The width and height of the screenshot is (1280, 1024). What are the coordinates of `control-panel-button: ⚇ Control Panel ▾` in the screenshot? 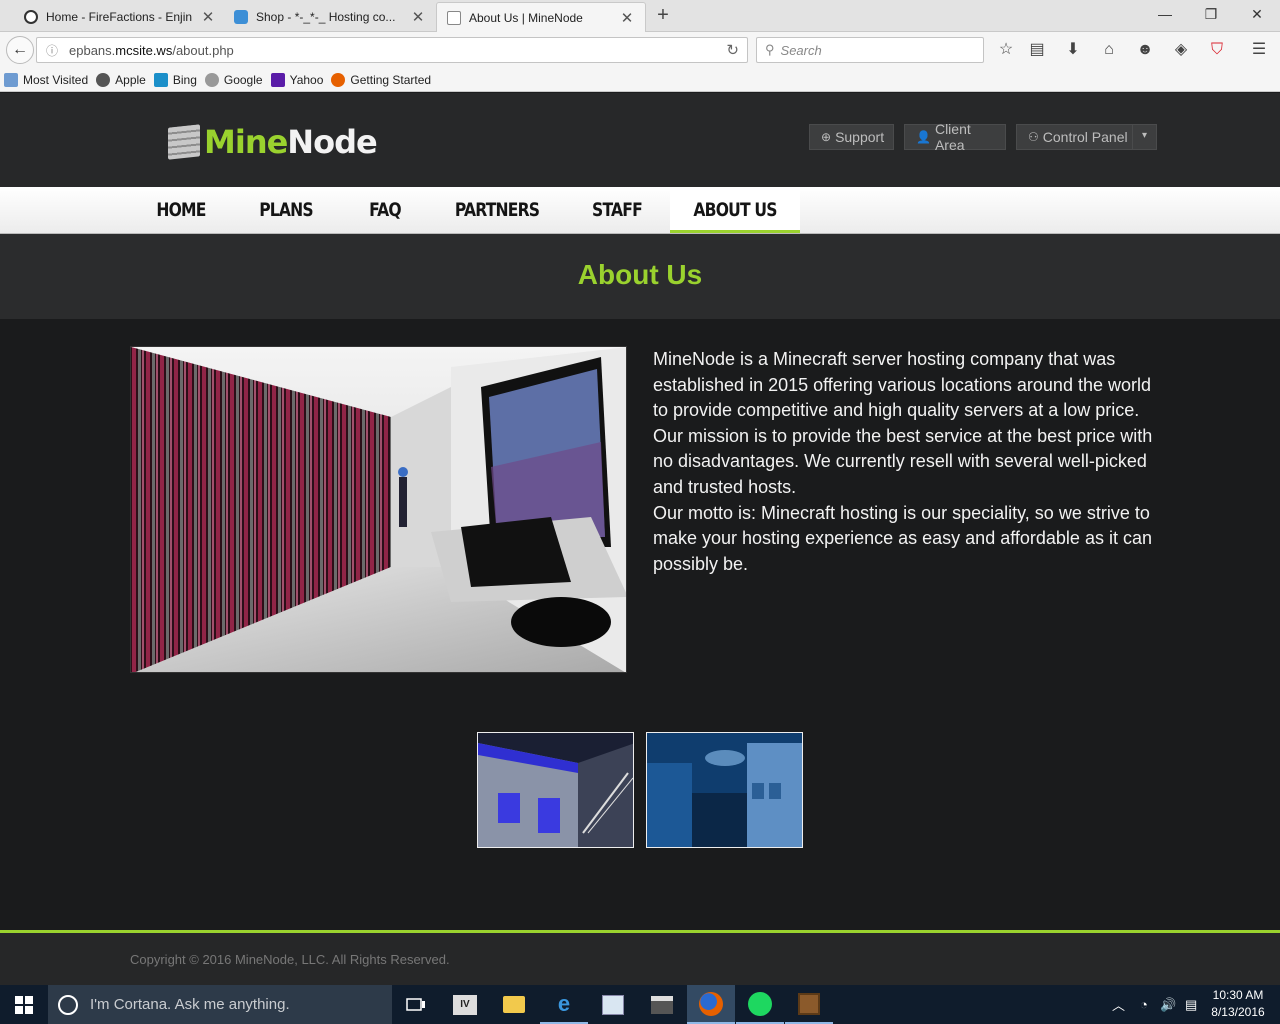 It's located at (1086, 137).